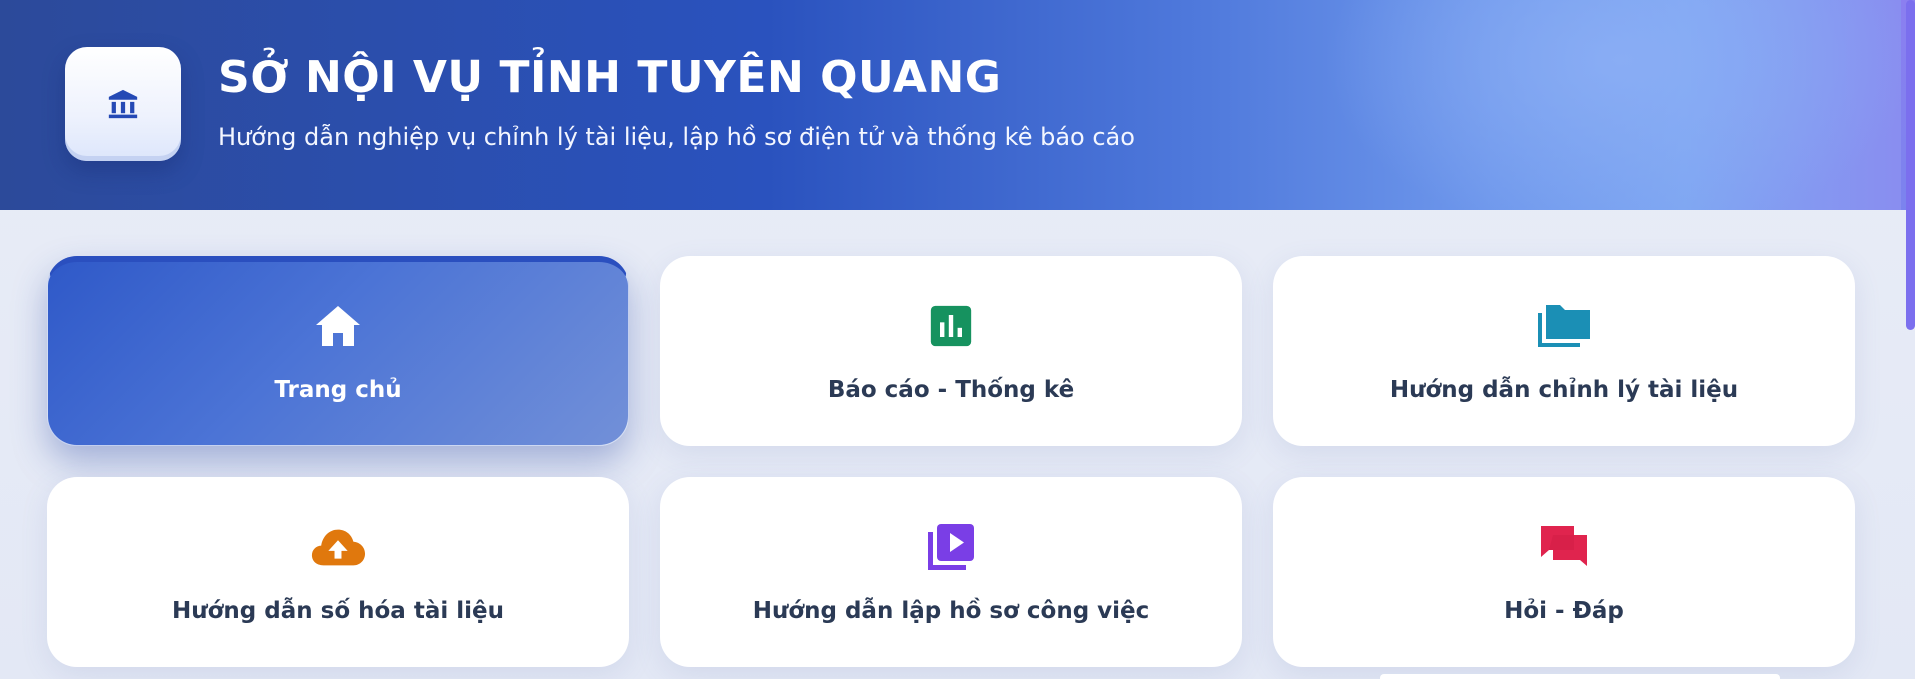 The width and height of the screenshot is (1915, 679). Describe the element at coordinates (338, 547) in the screenshot. I see `cloud-upload-icon` at that location.